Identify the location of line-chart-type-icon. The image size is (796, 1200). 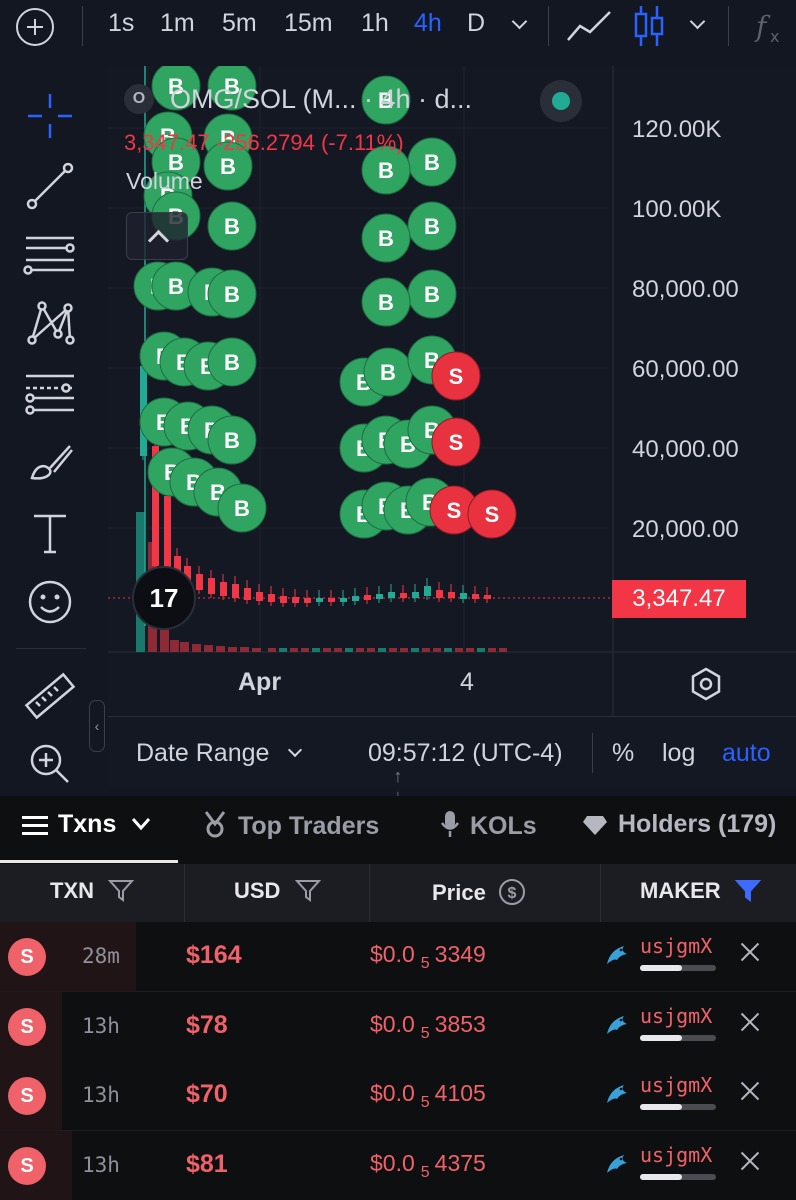
(589, 26).